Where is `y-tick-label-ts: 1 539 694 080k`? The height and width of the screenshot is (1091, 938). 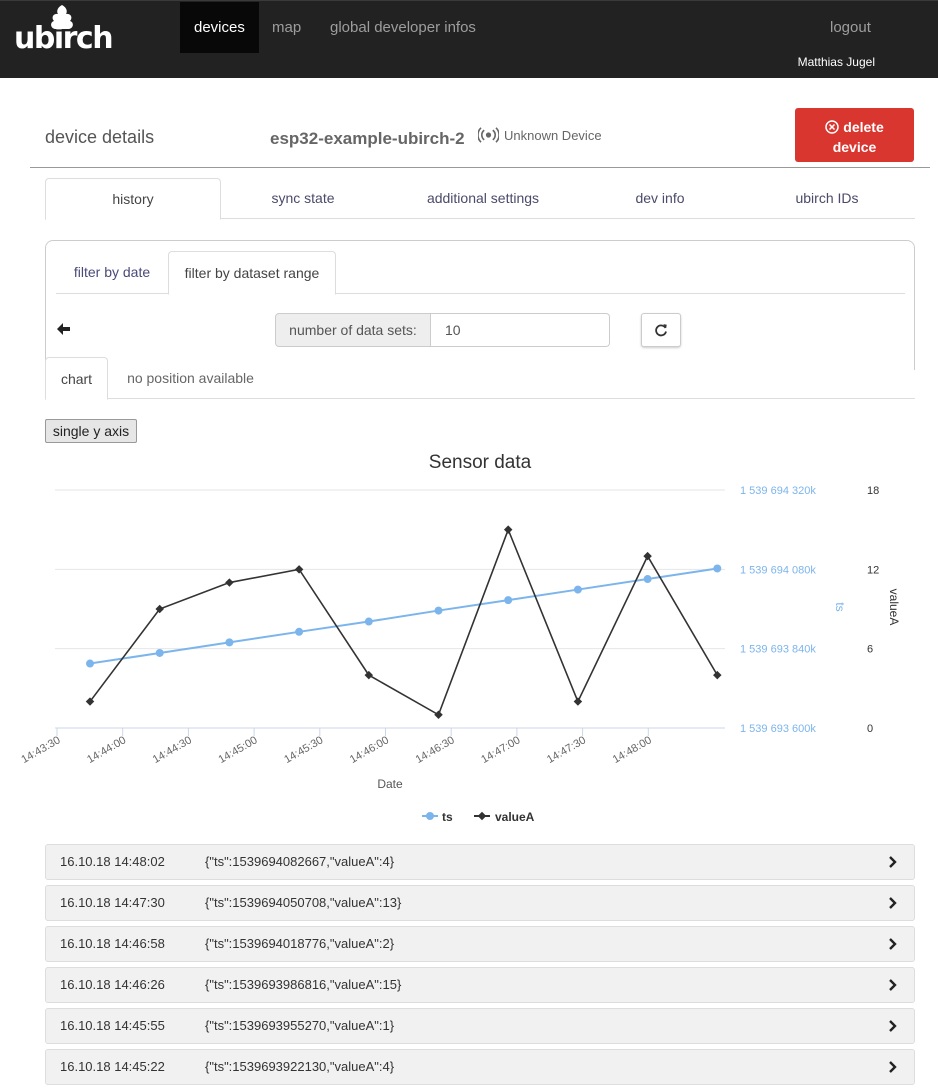
y-tick-label-ts: 1 539 694 080k is located at coordinates (778, 570).